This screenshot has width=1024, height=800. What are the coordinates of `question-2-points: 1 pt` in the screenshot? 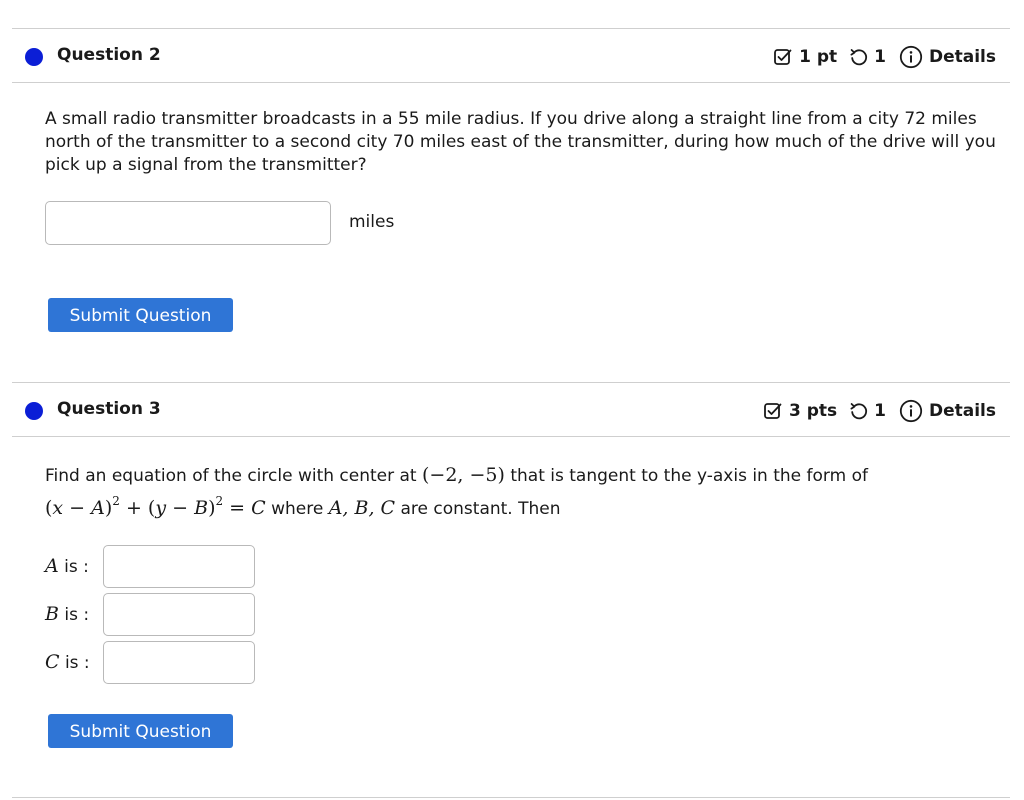 It's located at (818, 57).